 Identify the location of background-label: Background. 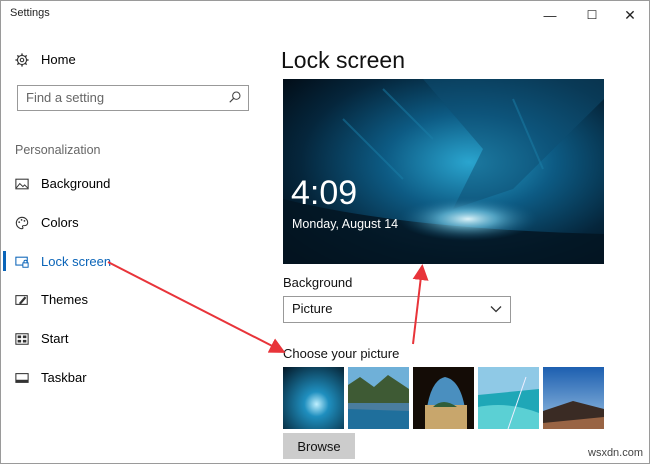
(318, 282).